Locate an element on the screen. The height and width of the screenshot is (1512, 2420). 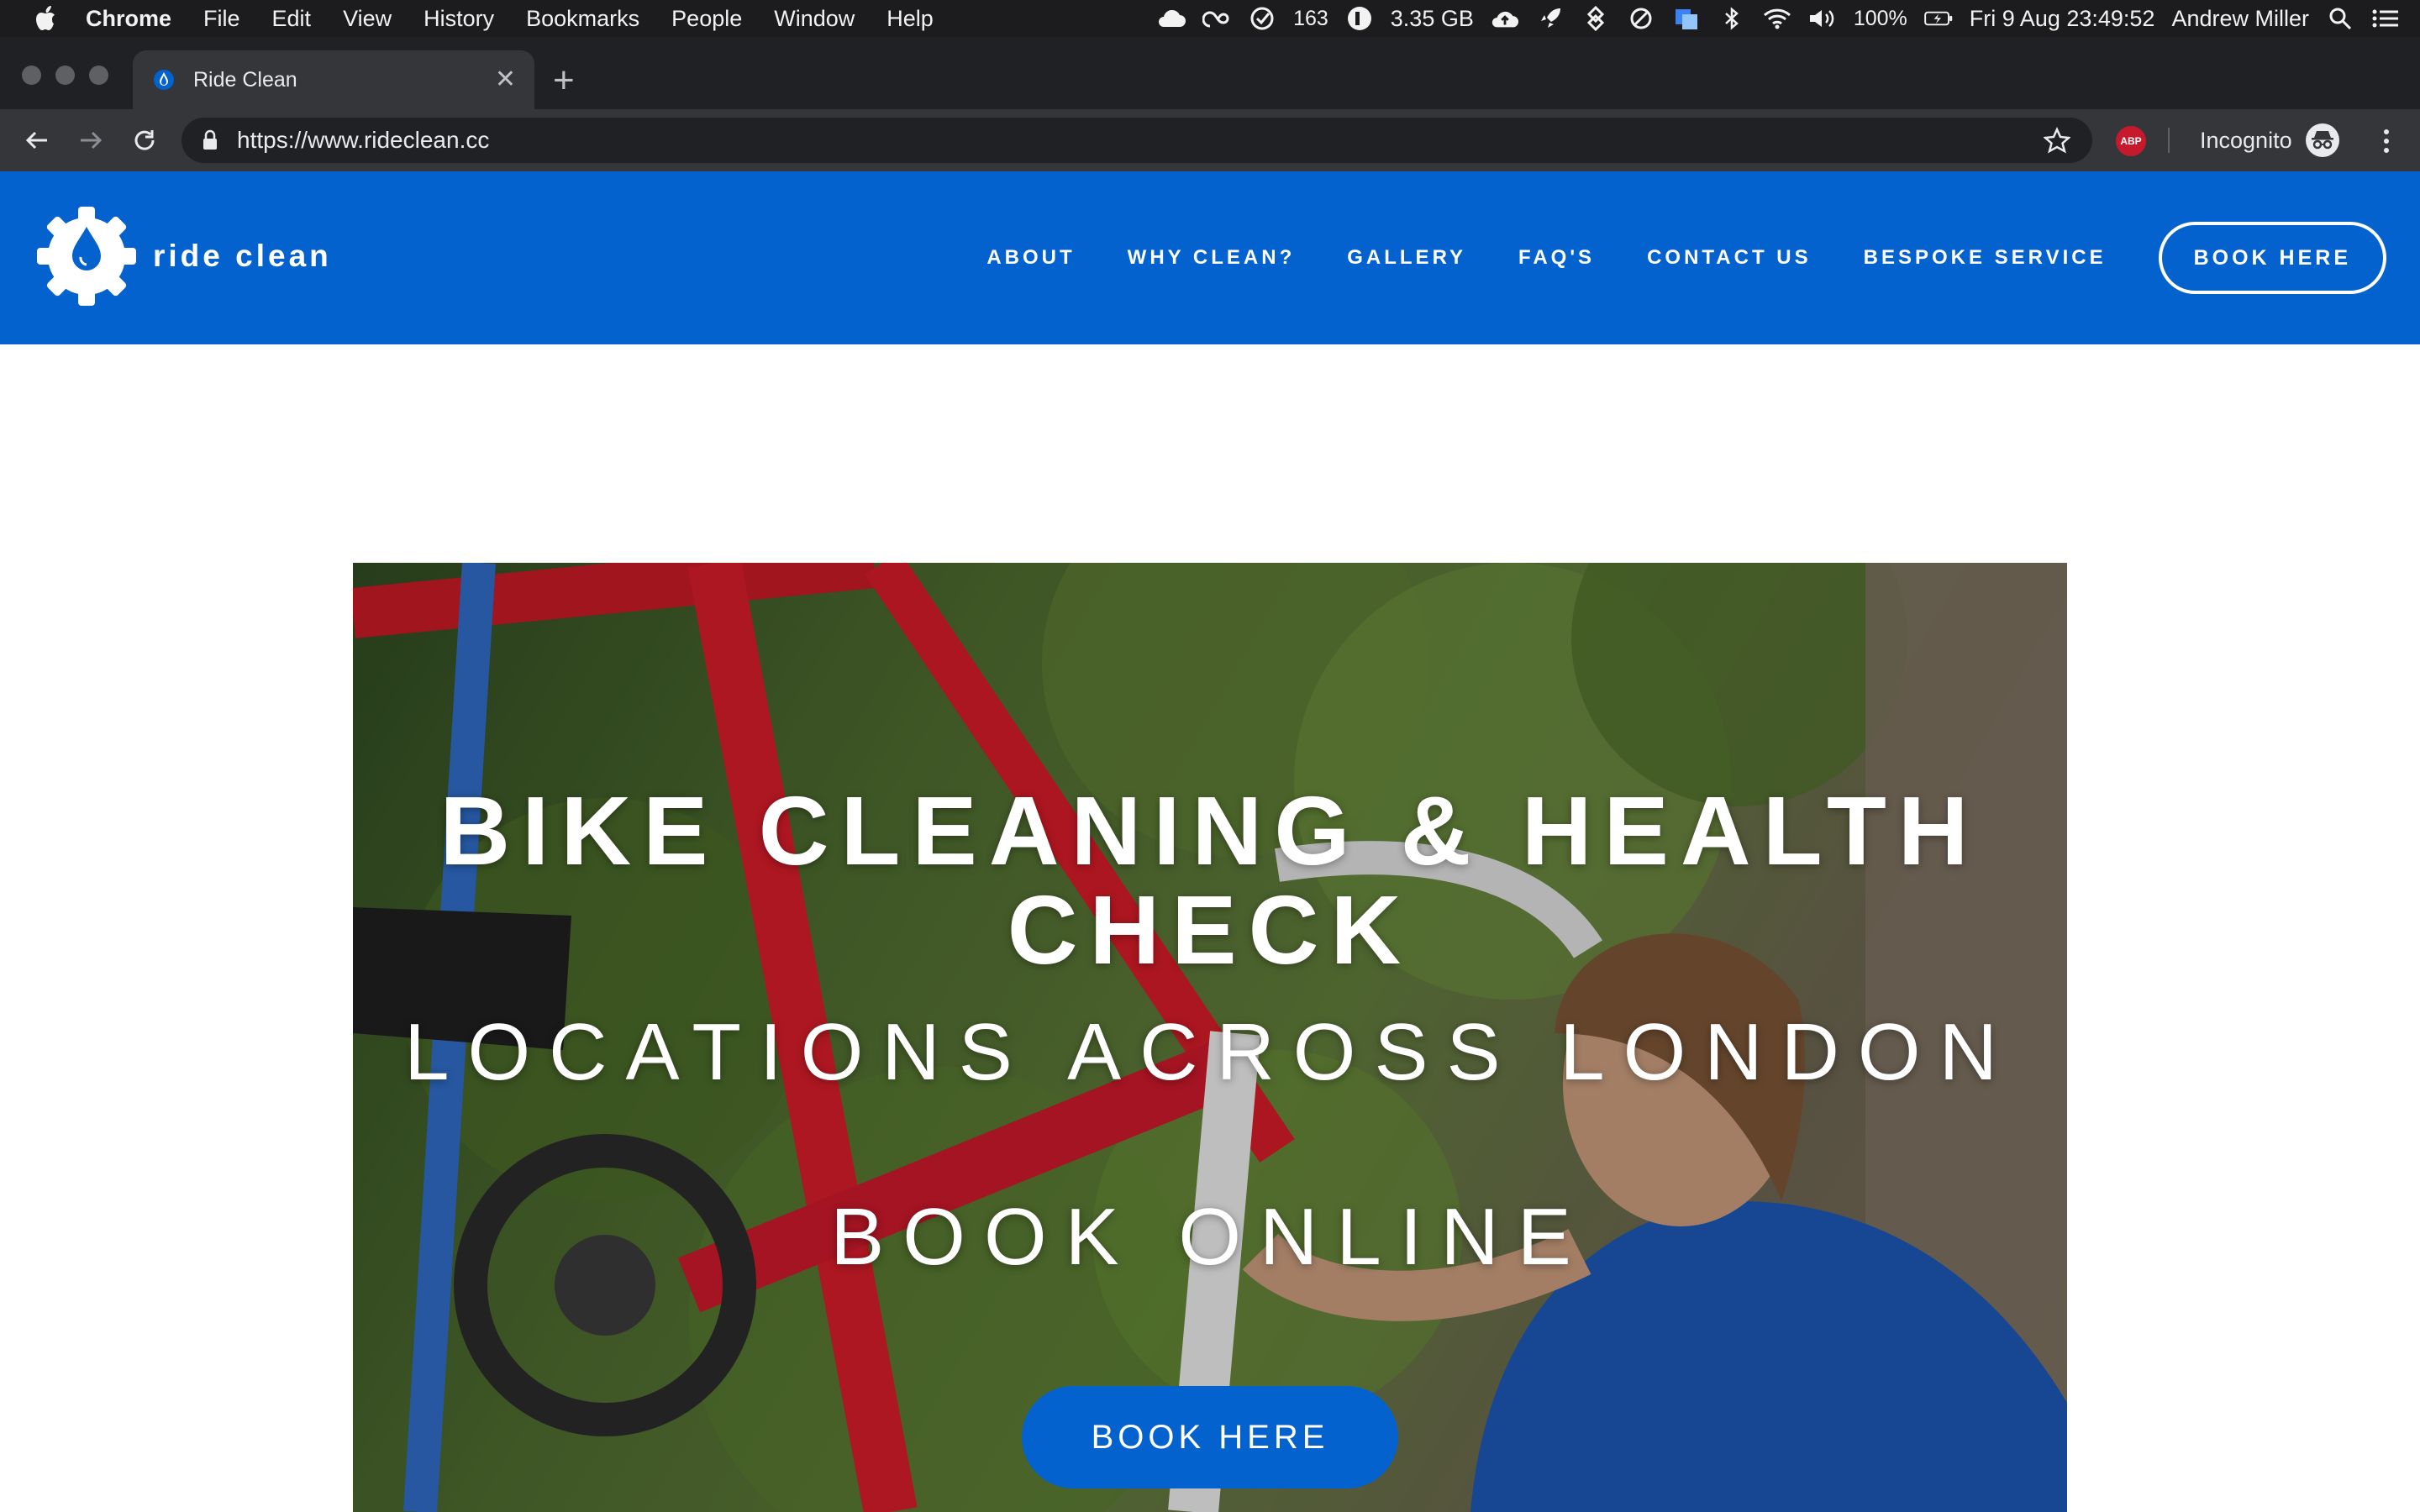
menu-history: History is located at coordinates (459, 19).